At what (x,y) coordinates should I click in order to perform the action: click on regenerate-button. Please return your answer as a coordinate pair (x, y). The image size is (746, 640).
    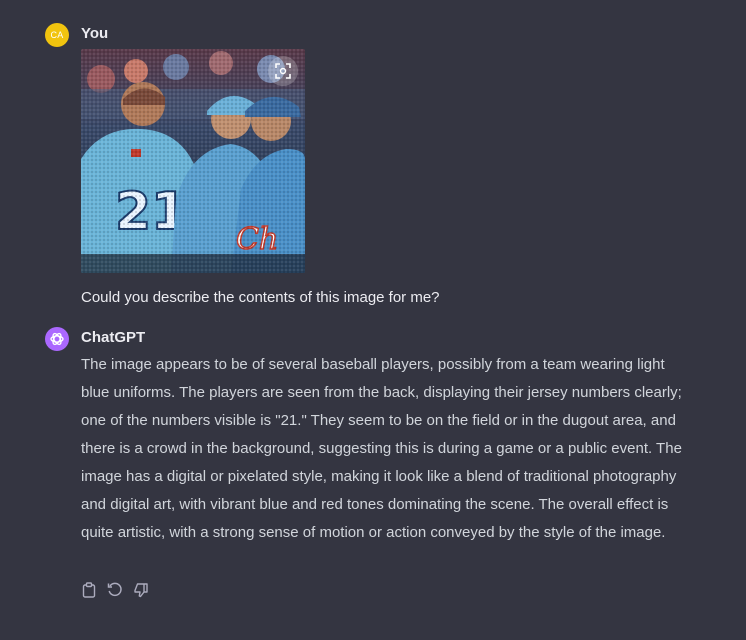
    Looking at the image, I should click on (115, 590).